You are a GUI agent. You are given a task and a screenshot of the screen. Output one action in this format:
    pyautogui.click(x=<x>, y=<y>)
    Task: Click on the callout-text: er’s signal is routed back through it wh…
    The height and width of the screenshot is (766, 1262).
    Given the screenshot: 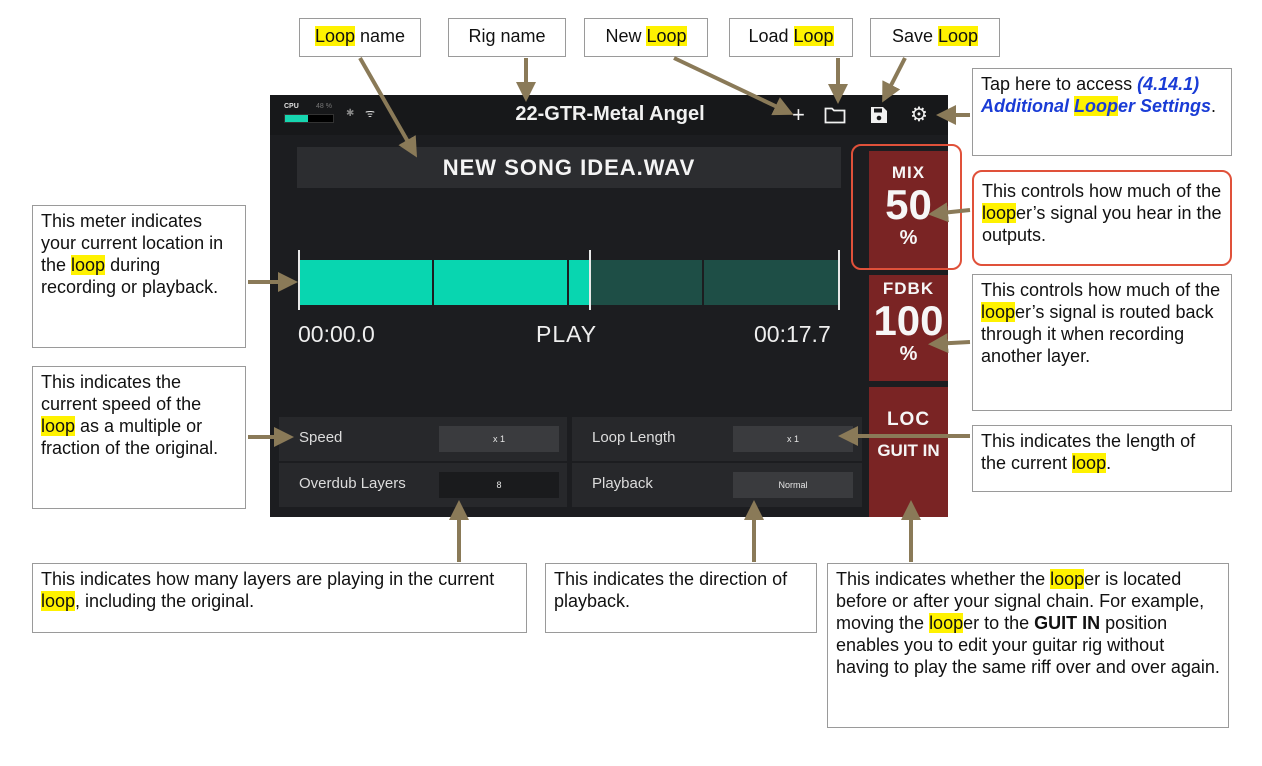 What is the action you would take?
    pyautogui.click(x=1097, y=334)
    